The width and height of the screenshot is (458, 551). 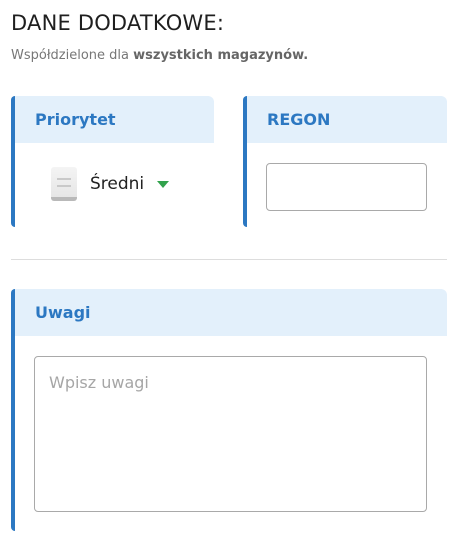 I want to click on regon-label: REGON, so click(x=299, y=119).